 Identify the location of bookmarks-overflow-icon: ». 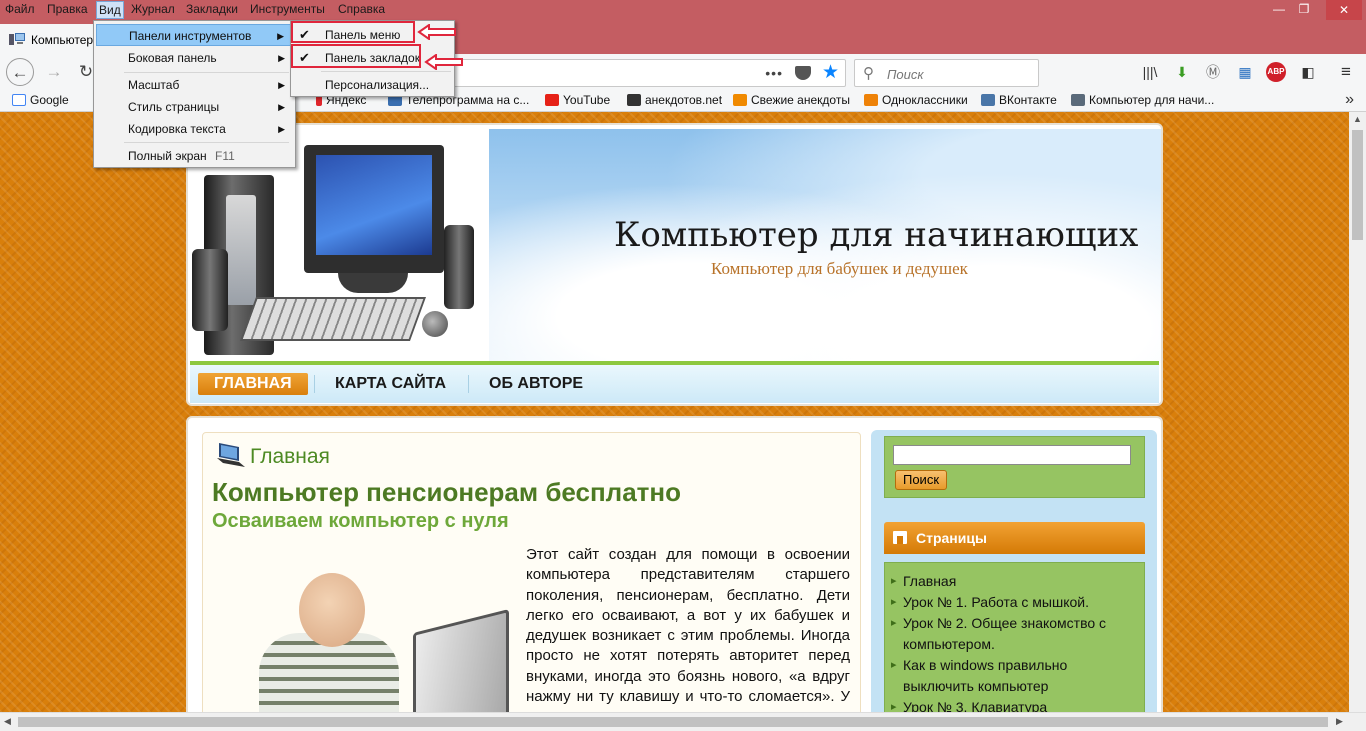
(1349, 100).